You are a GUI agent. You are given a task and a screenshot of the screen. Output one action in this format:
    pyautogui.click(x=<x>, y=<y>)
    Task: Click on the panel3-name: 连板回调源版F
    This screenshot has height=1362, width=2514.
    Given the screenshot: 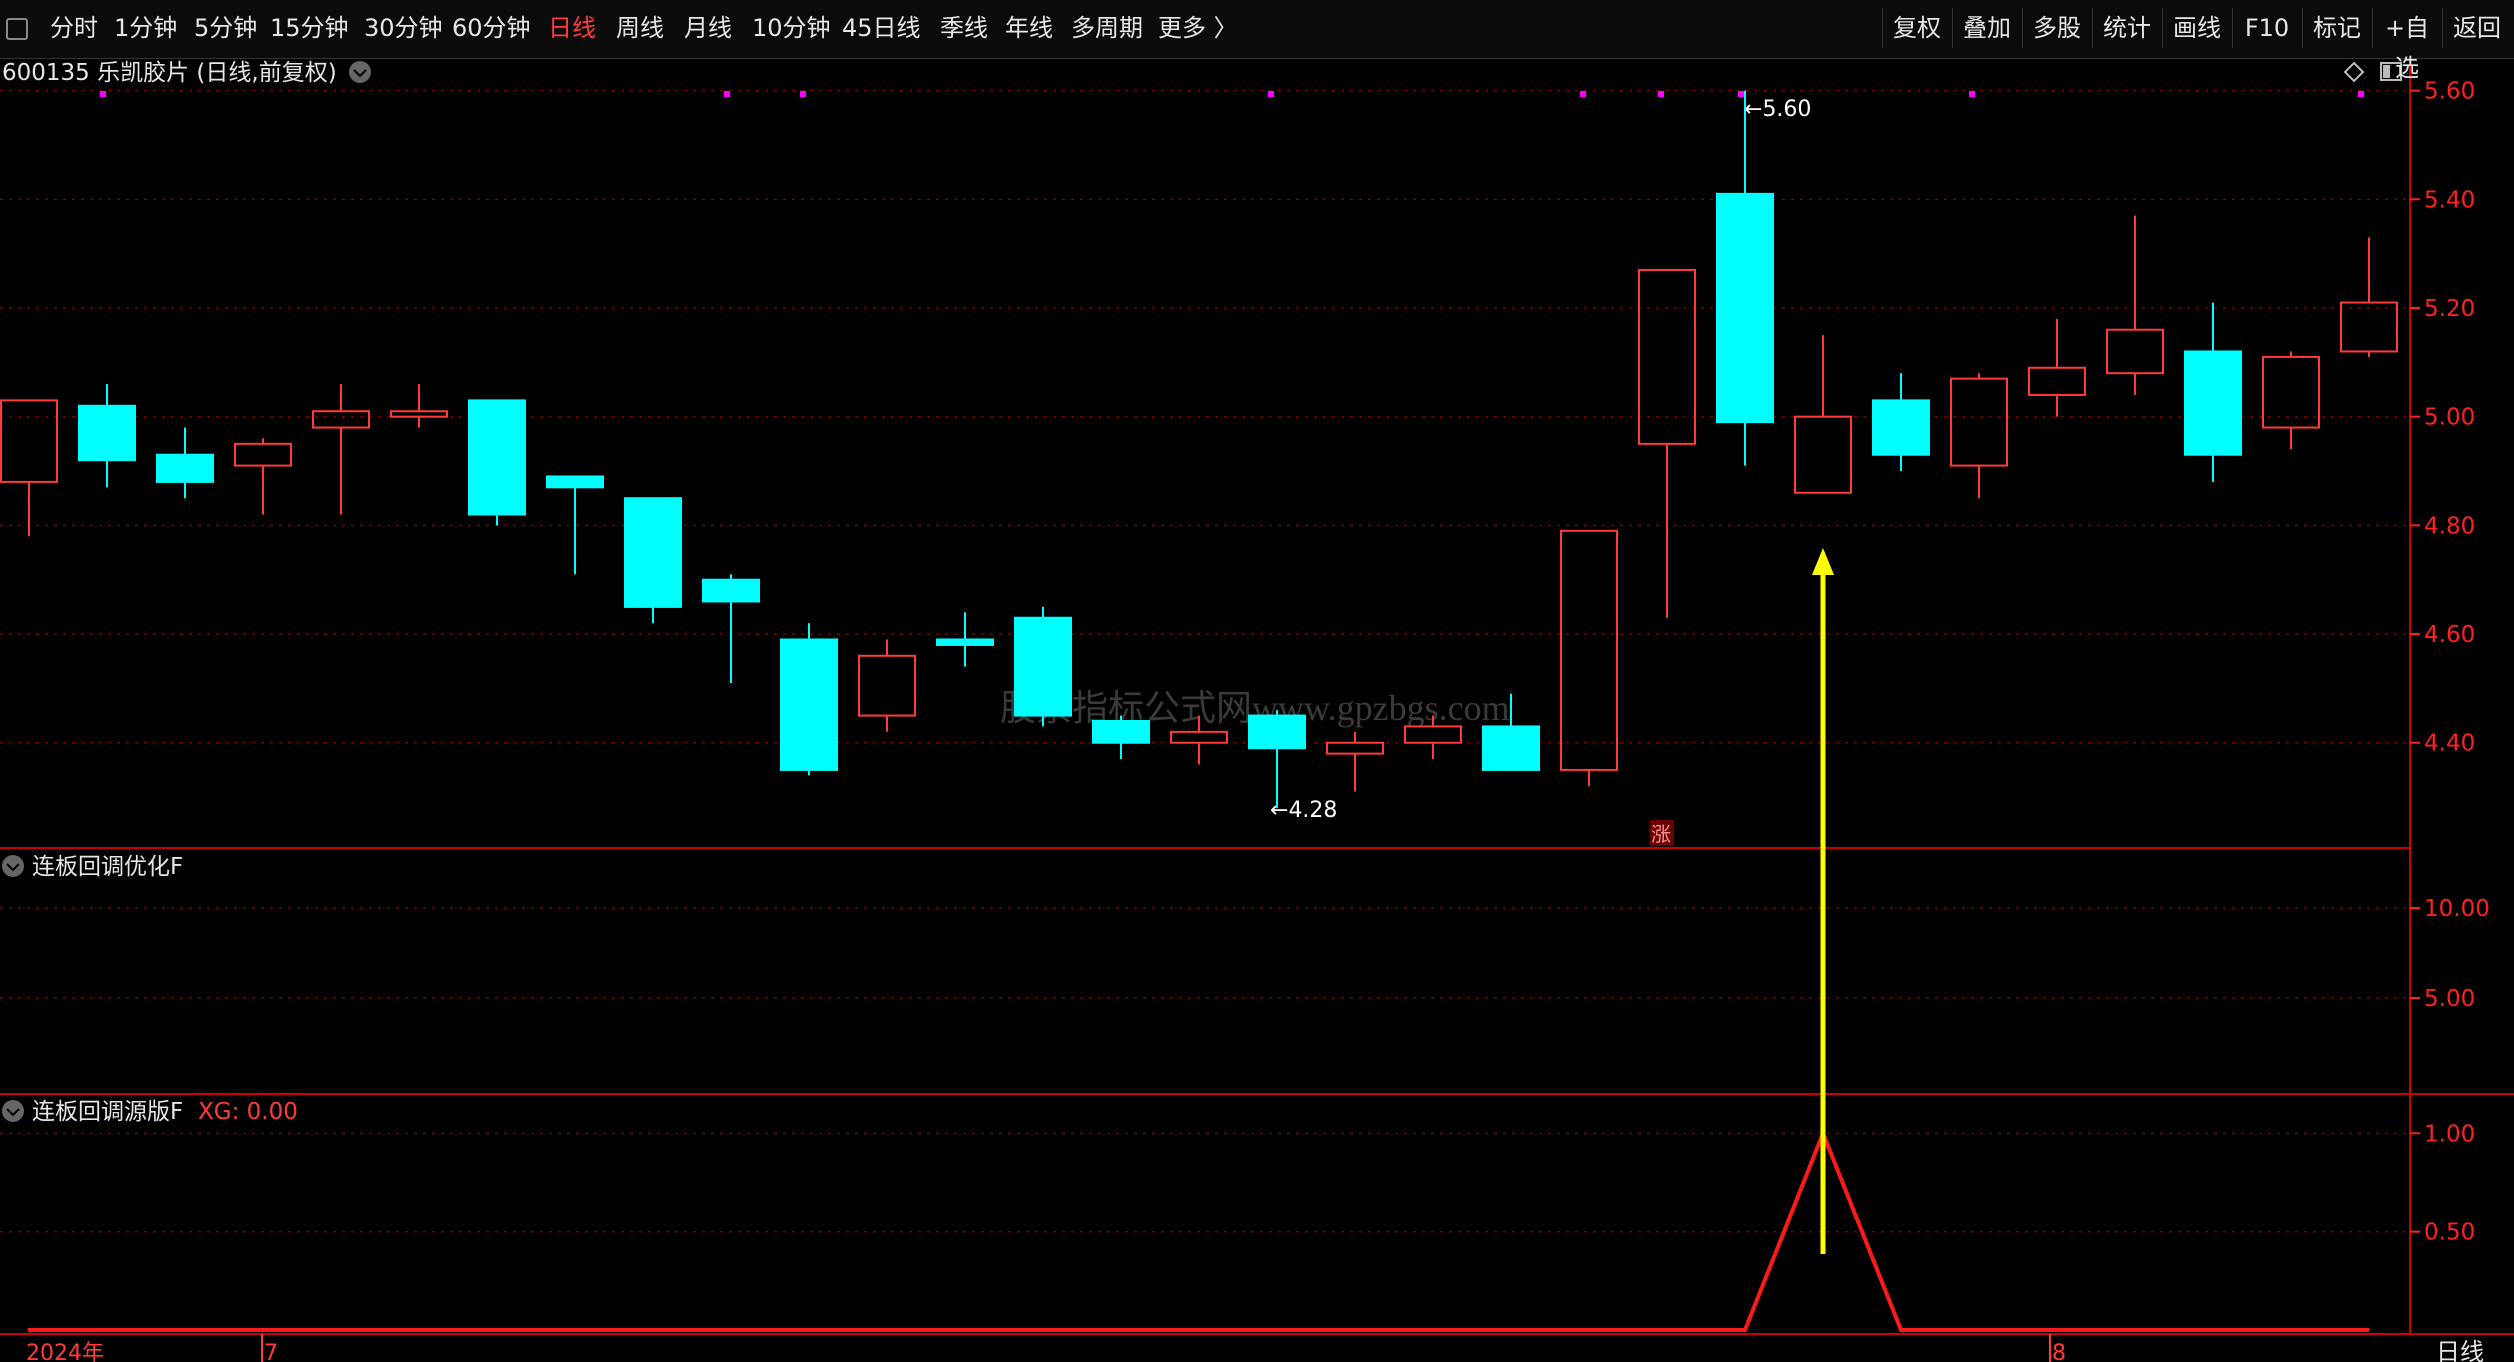 What is the action you would take?
    pyautogui.click(x=107, y=1112)
    